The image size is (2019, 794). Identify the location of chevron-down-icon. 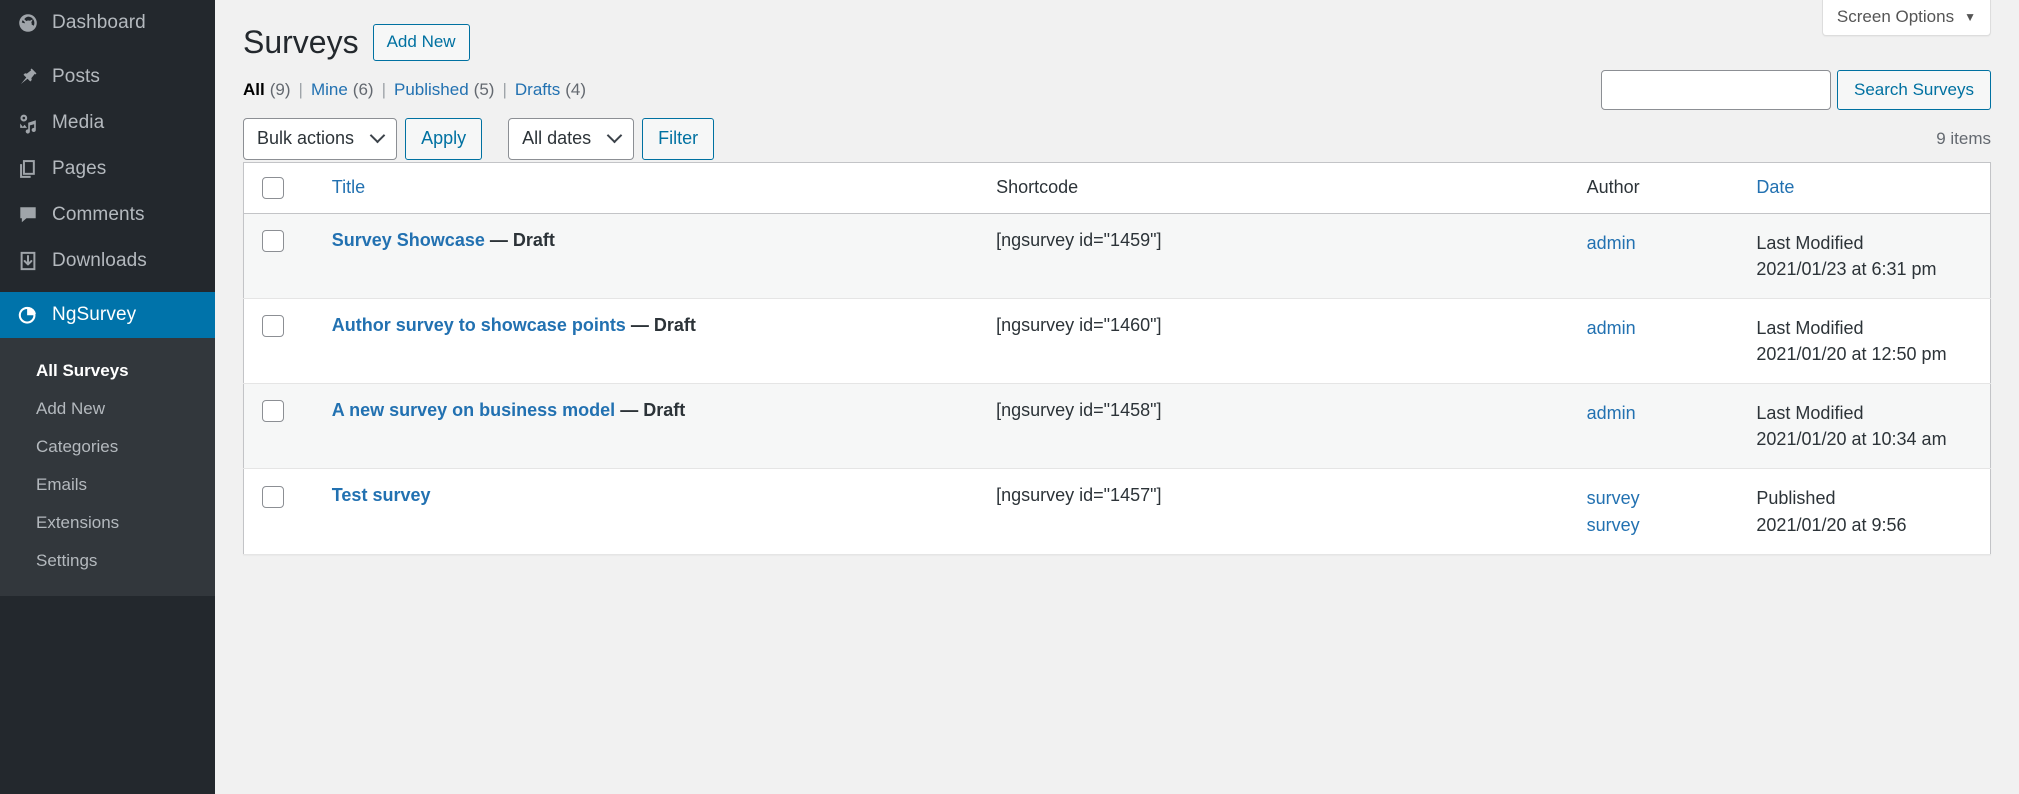
(377, 135).